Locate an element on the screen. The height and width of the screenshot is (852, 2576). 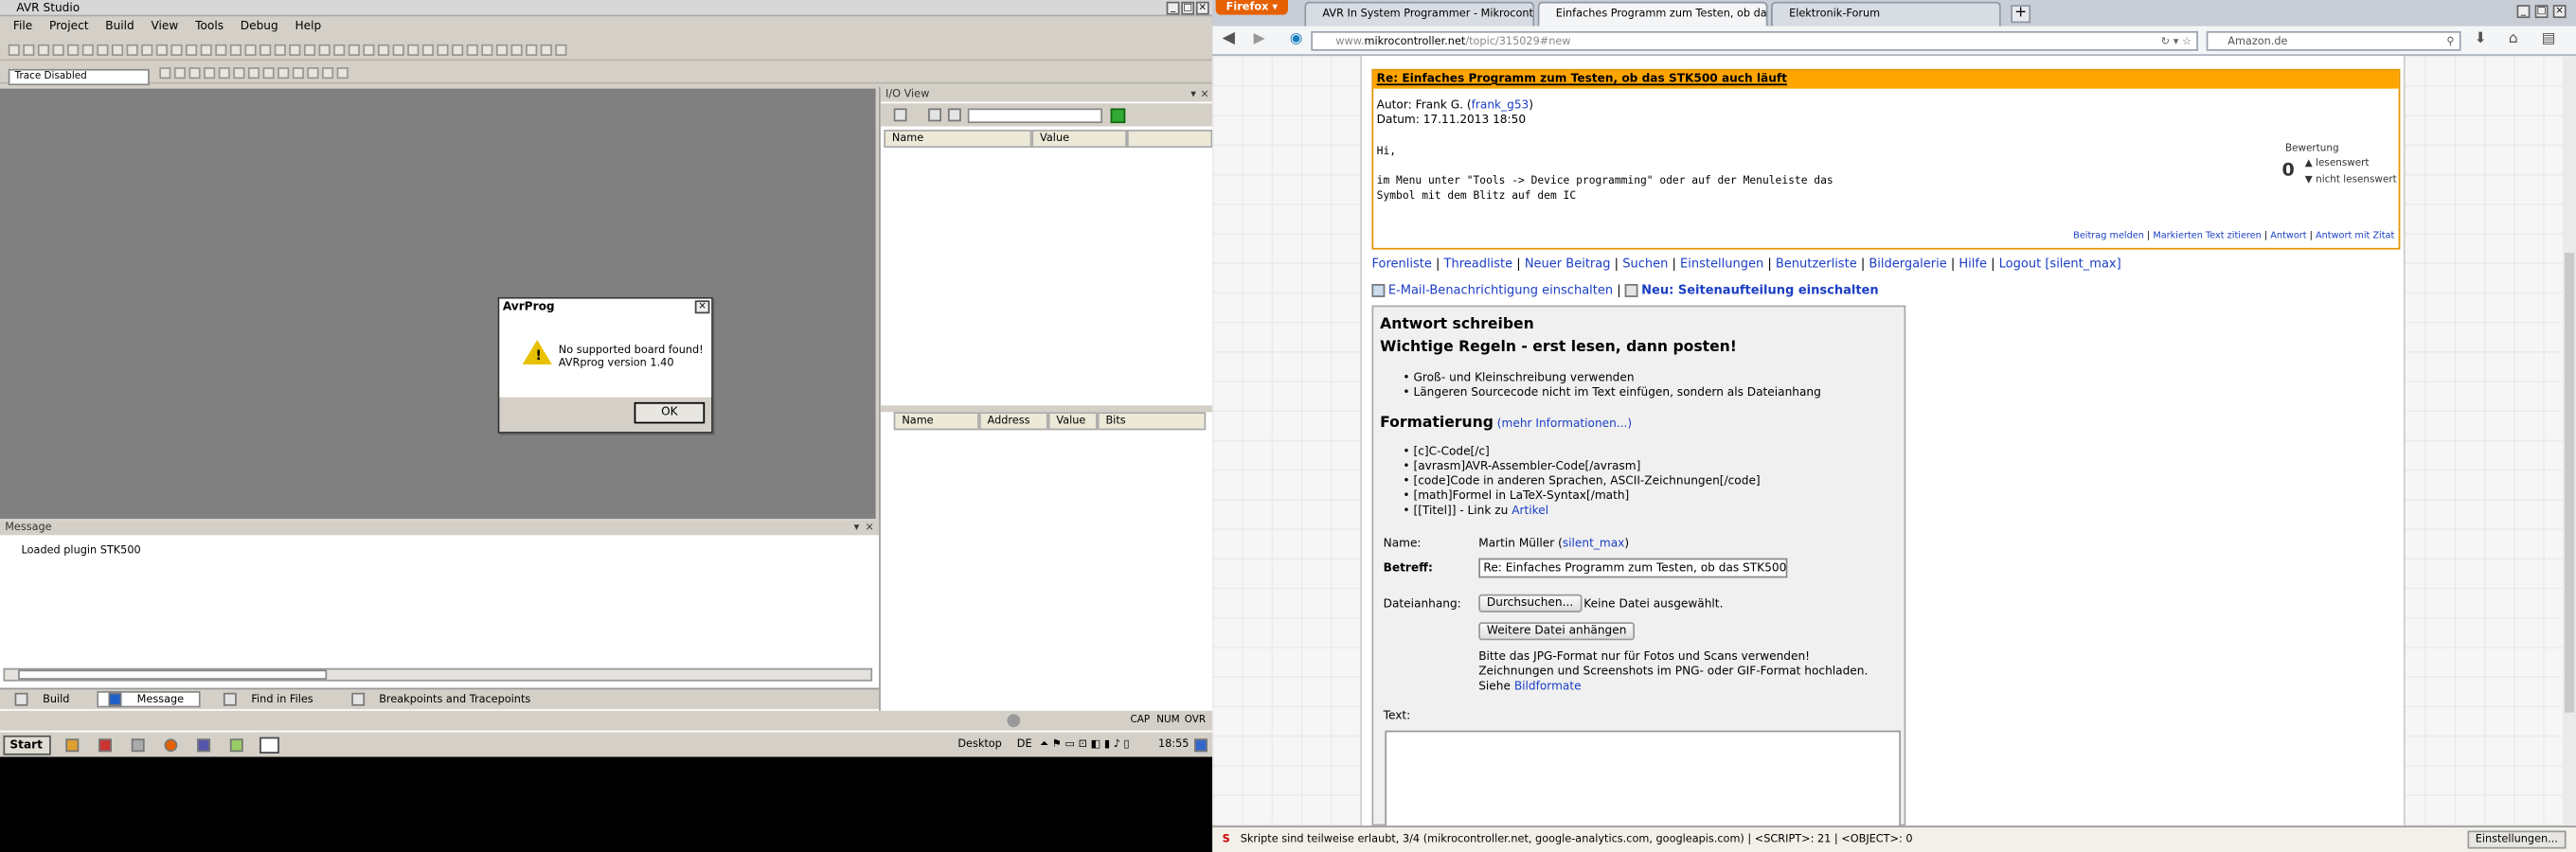
reg-col-value: Value is located at coordinates (1072, 421).